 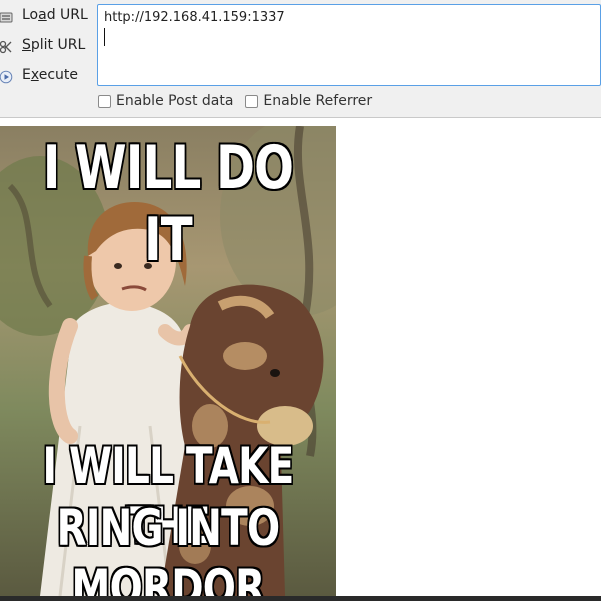 What do you see at coordinates (300, 598) in the screenshot?
I see `bottom-edge-bar` at bounding box center [300, 598].